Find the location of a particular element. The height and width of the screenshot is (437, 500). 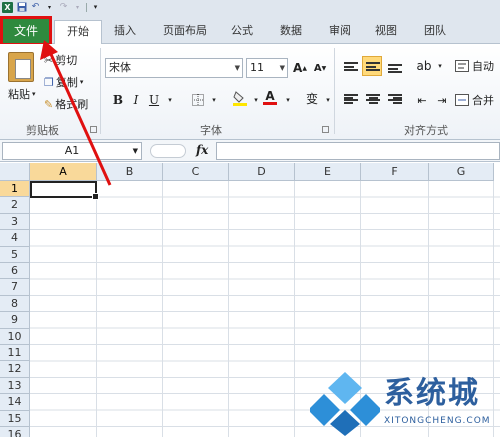

tab-file: 文件 is located at coordinates (26, 31).